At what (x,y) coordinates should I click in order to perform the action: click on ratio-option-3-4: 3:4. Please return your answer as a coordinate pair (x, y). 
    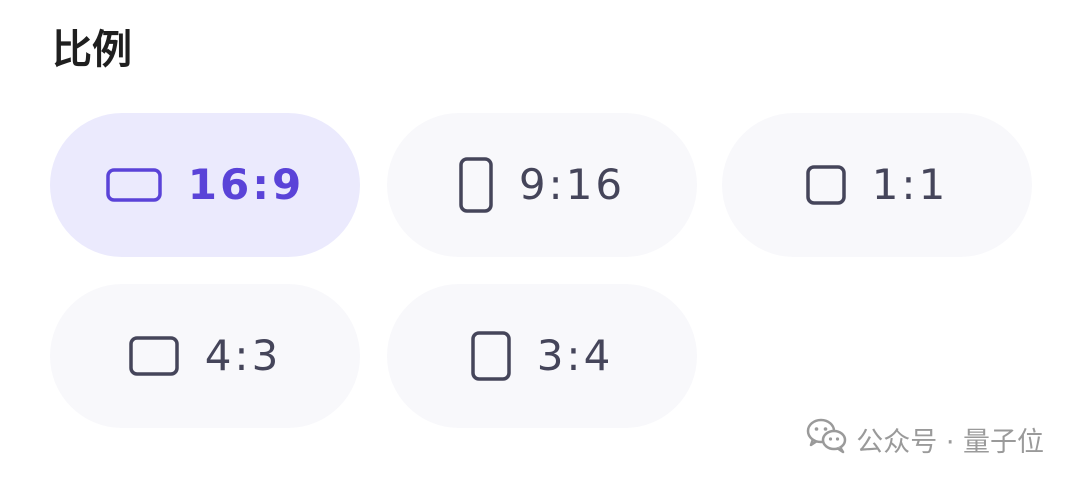
    Looking at the image, I should click on (542, 356).